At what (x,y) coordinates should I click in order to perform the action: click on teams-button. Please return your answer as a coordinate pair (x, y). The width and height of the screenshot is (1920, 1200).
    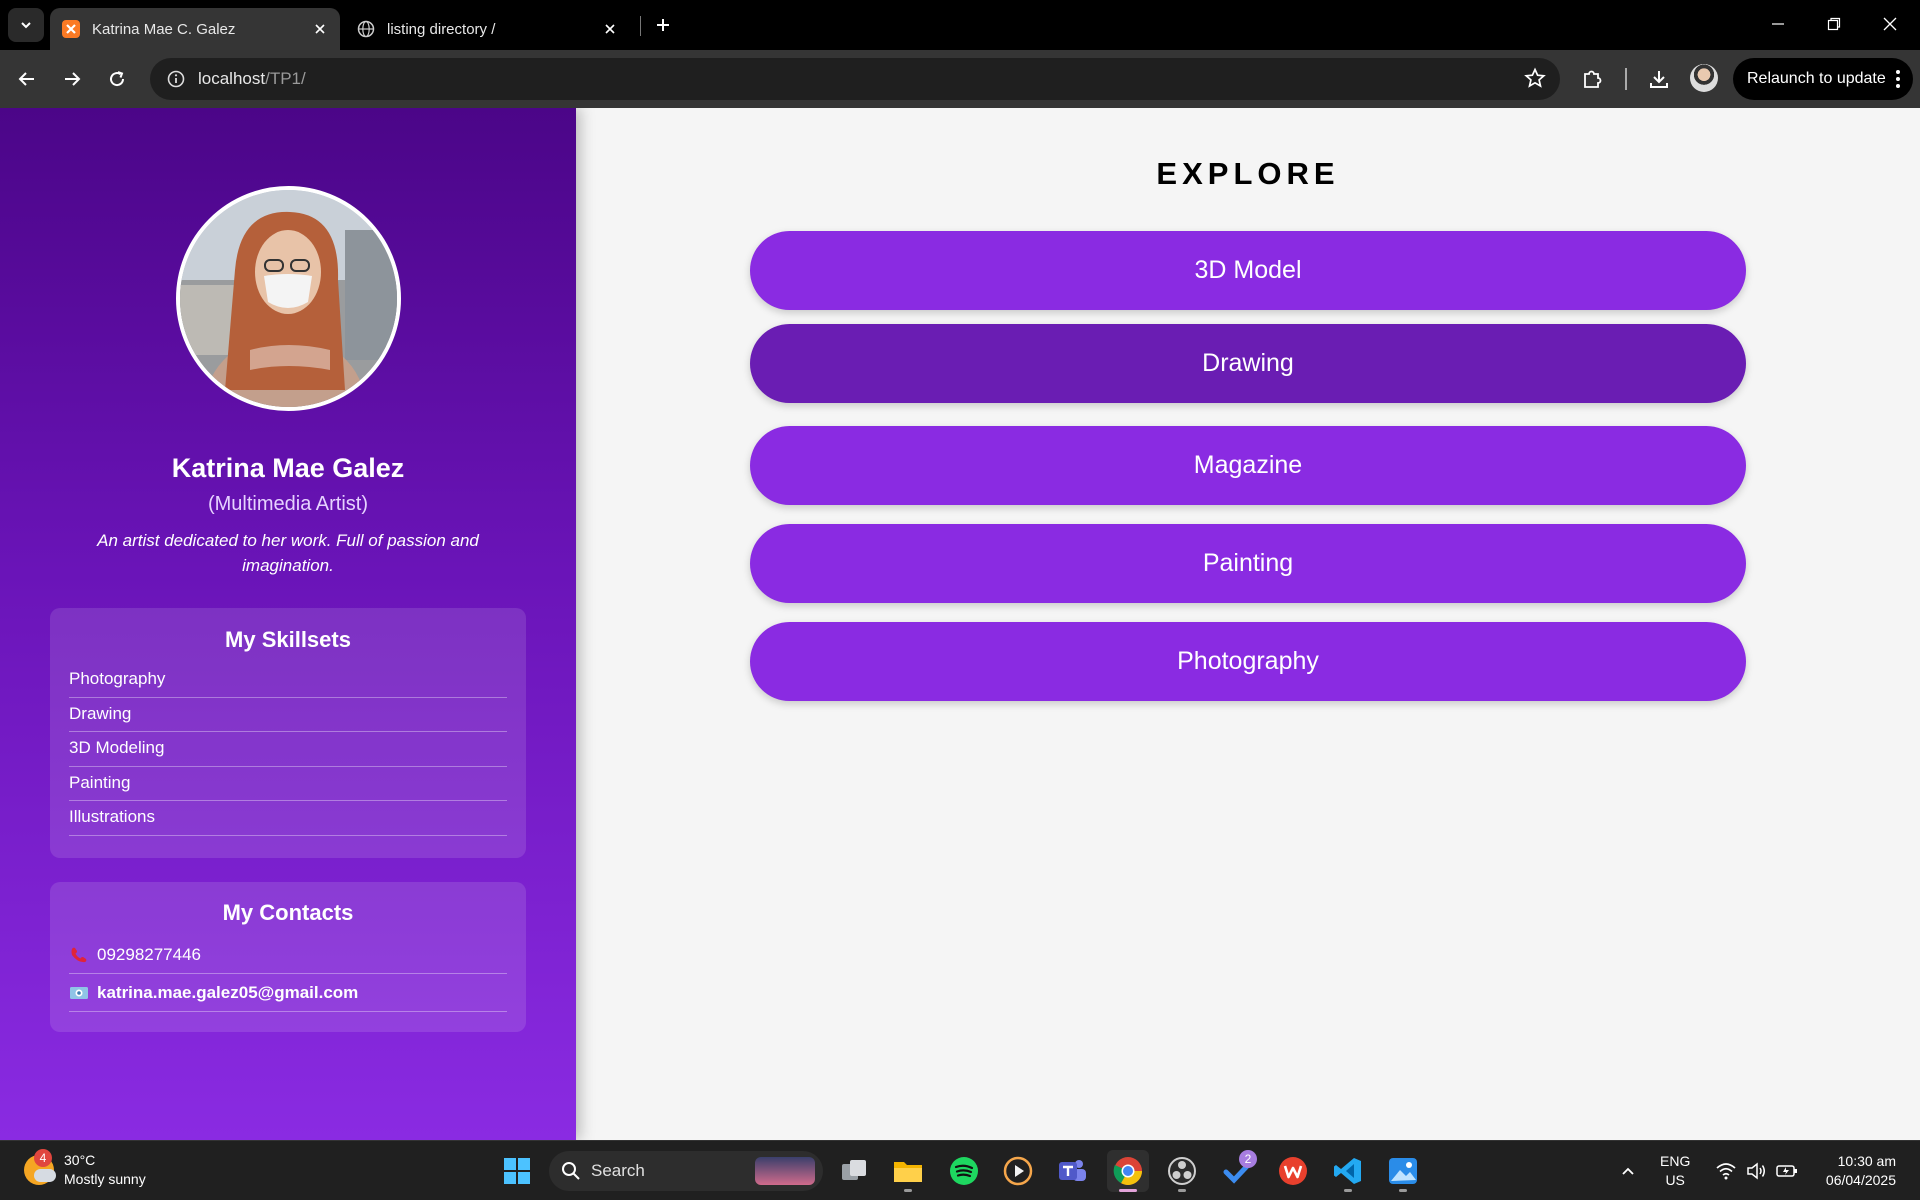
    Looking at the image, I should click on (1072, 1171).